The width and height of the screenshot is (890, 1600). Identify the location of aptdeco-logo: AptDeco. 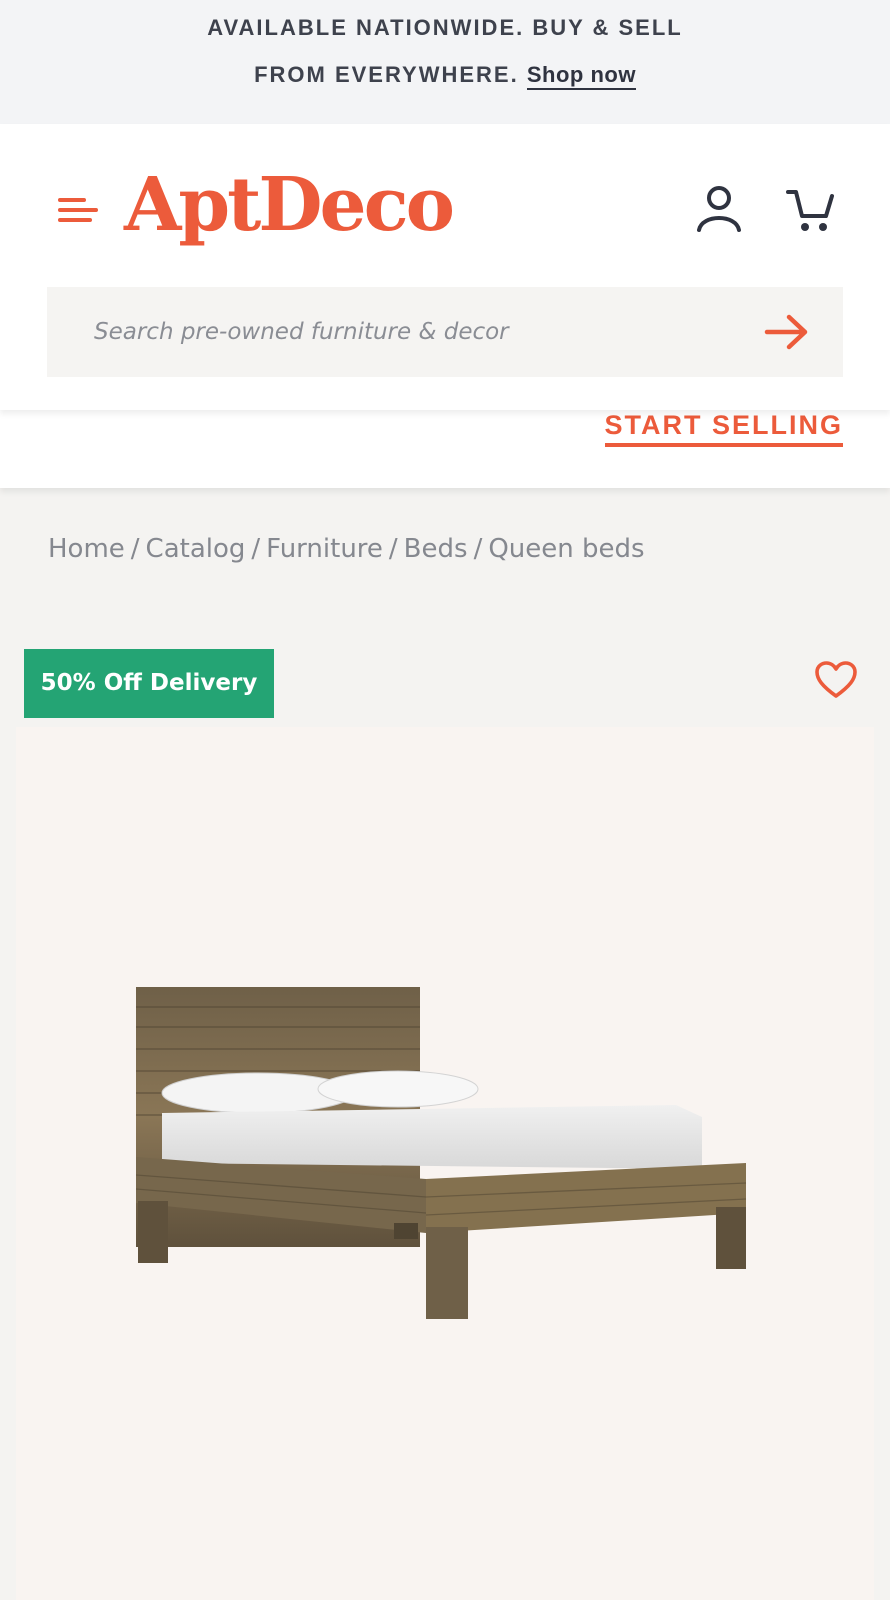
(289, 205).